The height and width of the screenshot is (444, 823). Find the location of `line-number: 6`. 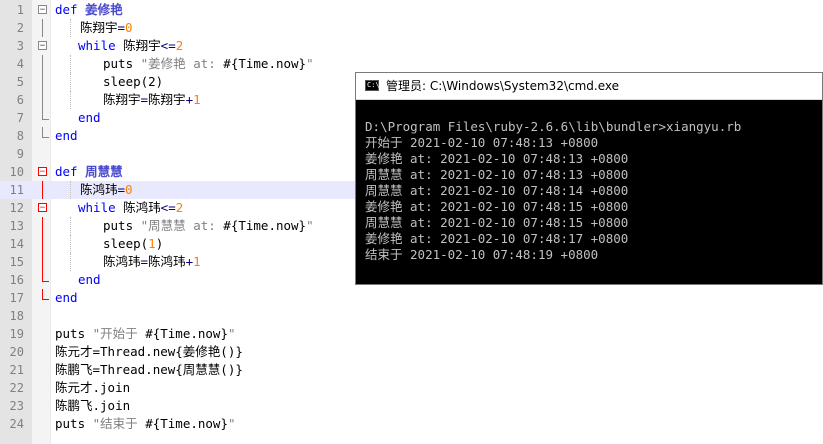

line-number: 6 is located at coordinates (20, 100).